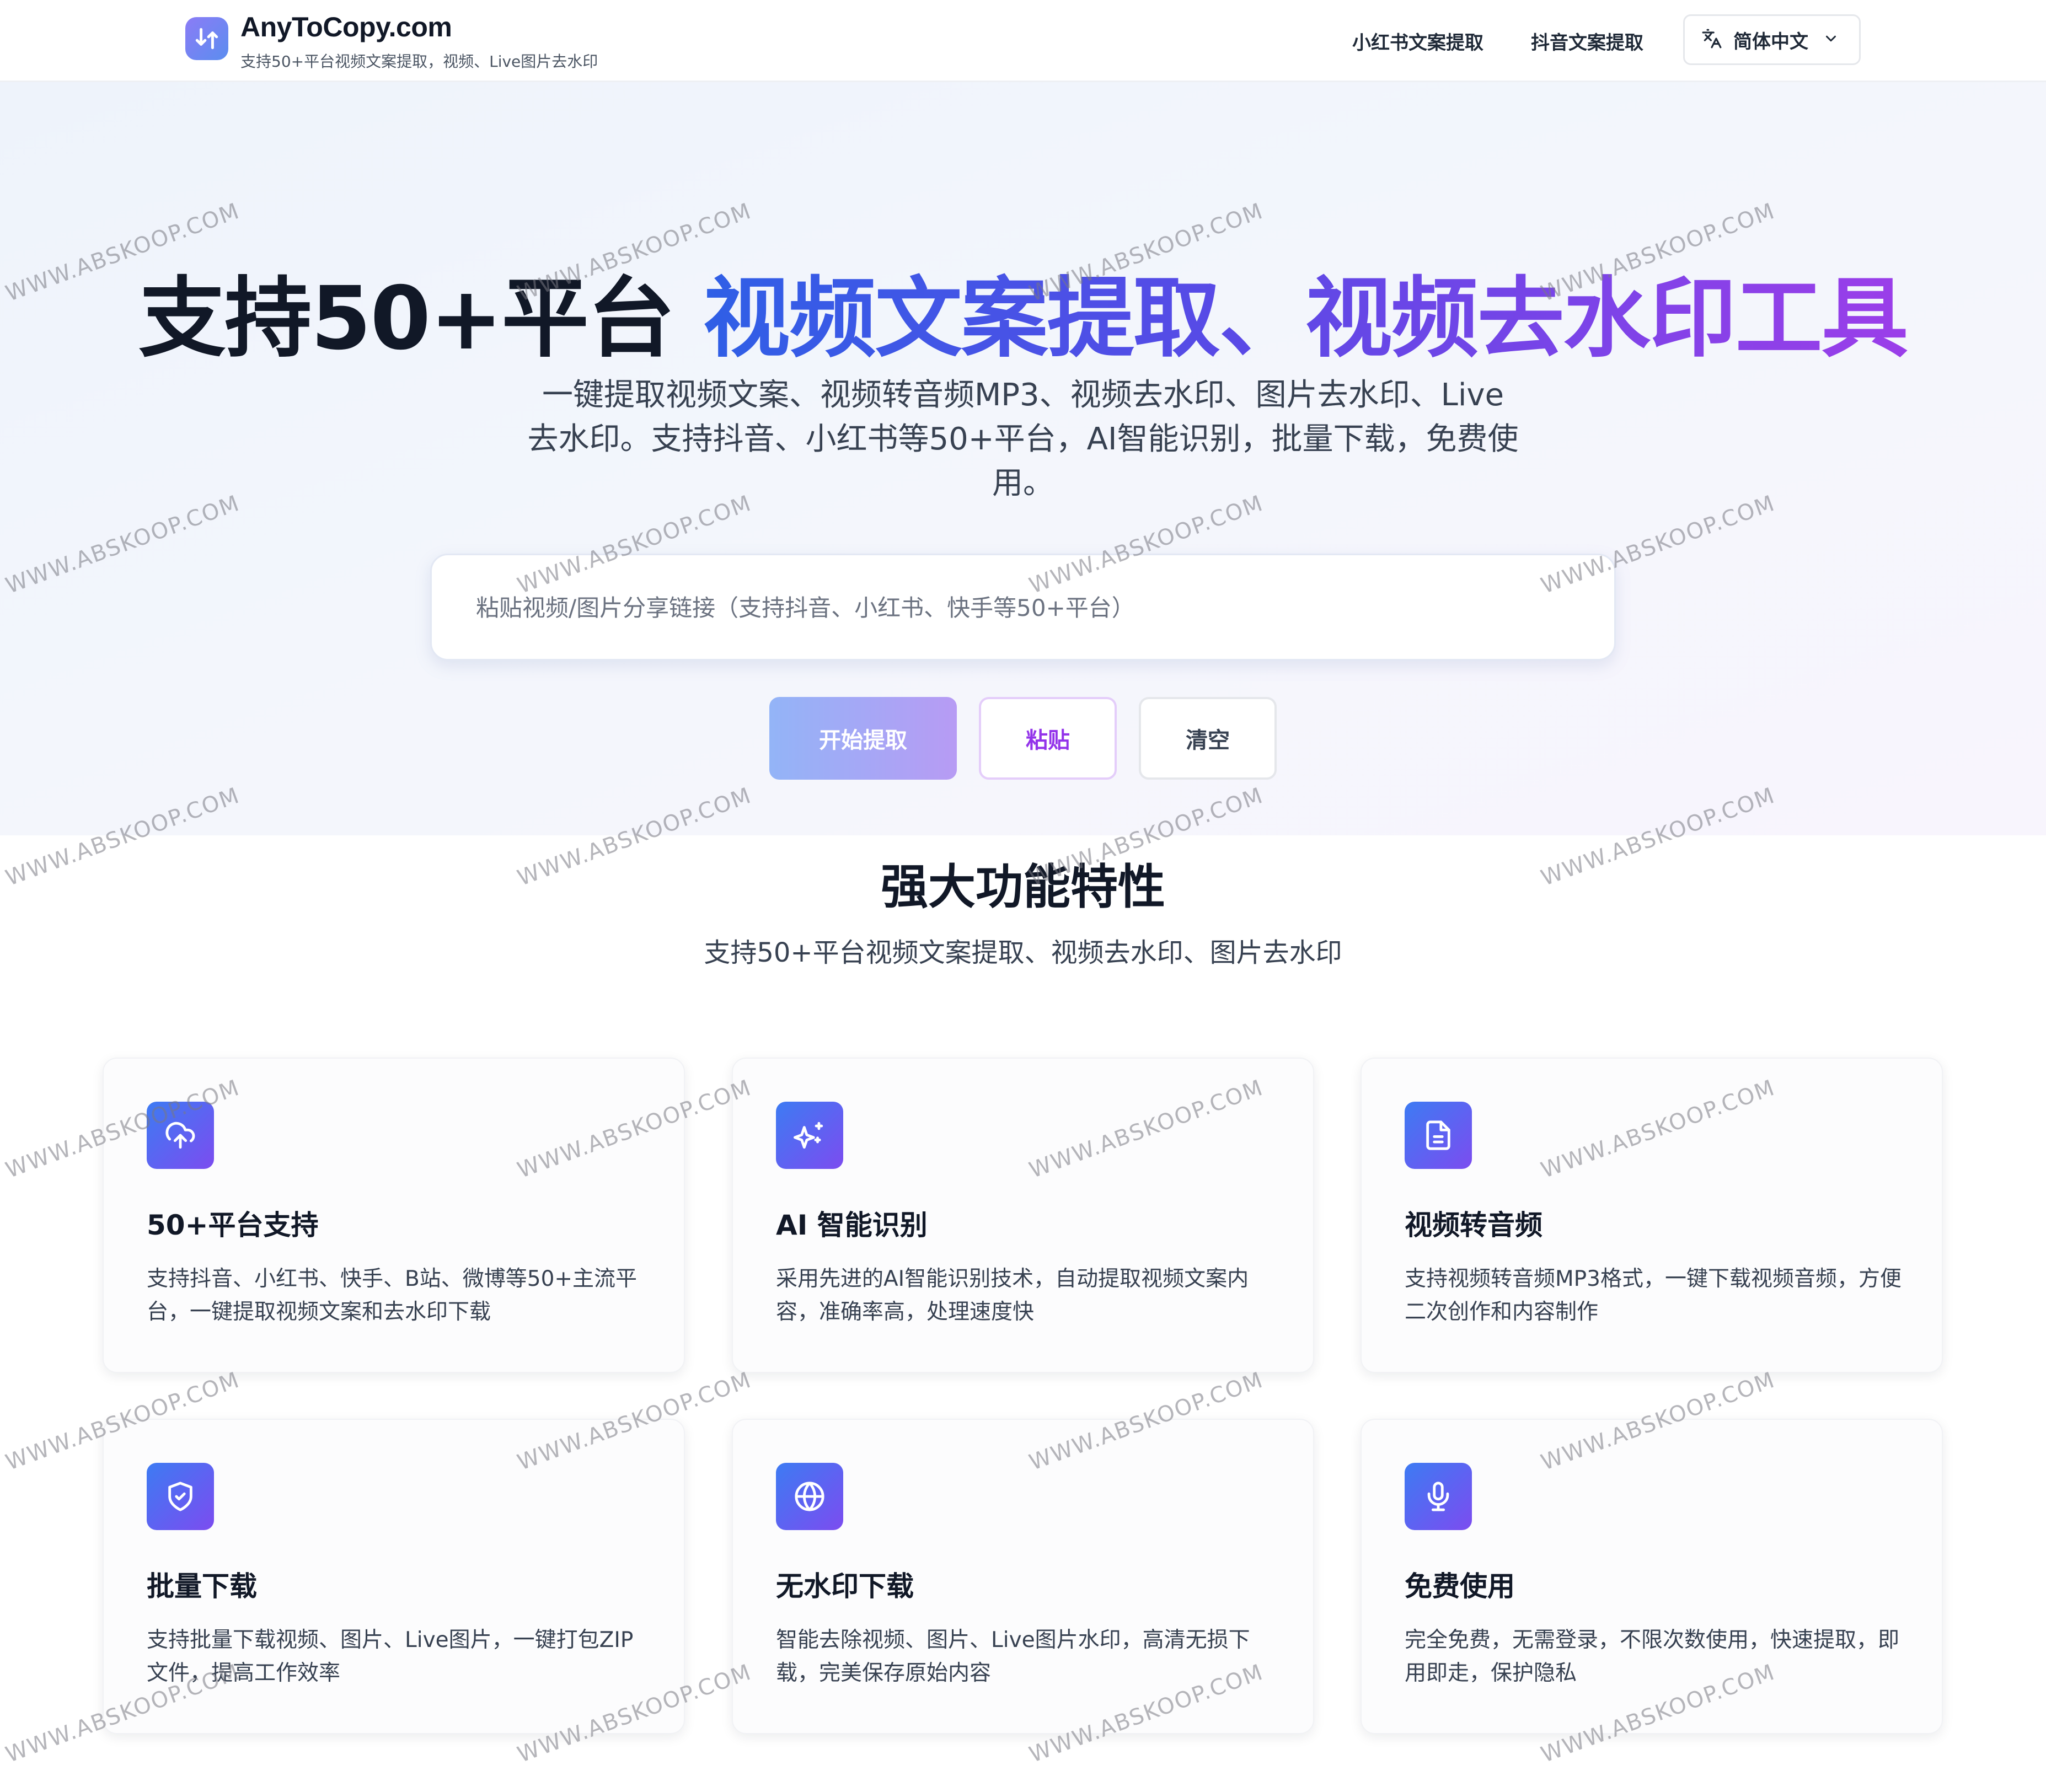 This screenshot has width=2046, height=1792. I want to click on link-input-container, so click(1023, 607).